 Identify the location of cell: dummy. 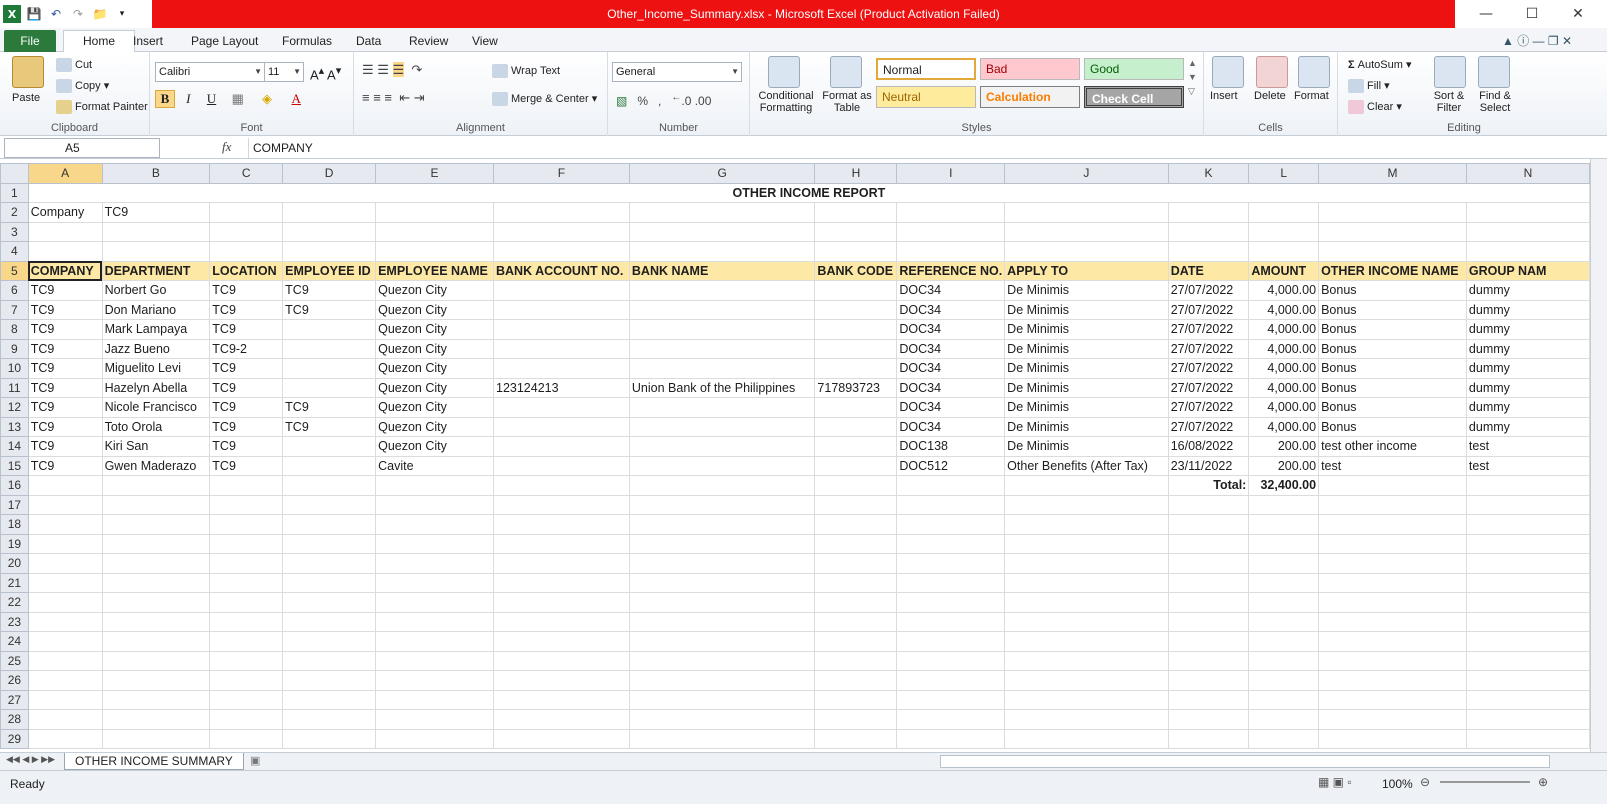
(1527, 387).